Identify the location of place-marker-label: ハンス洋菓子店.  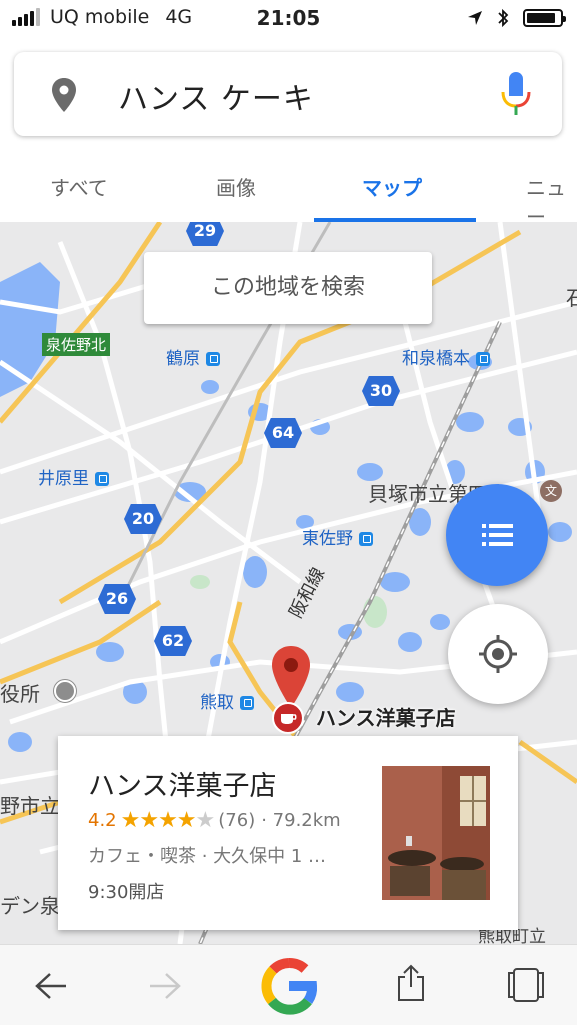
(386, 716).